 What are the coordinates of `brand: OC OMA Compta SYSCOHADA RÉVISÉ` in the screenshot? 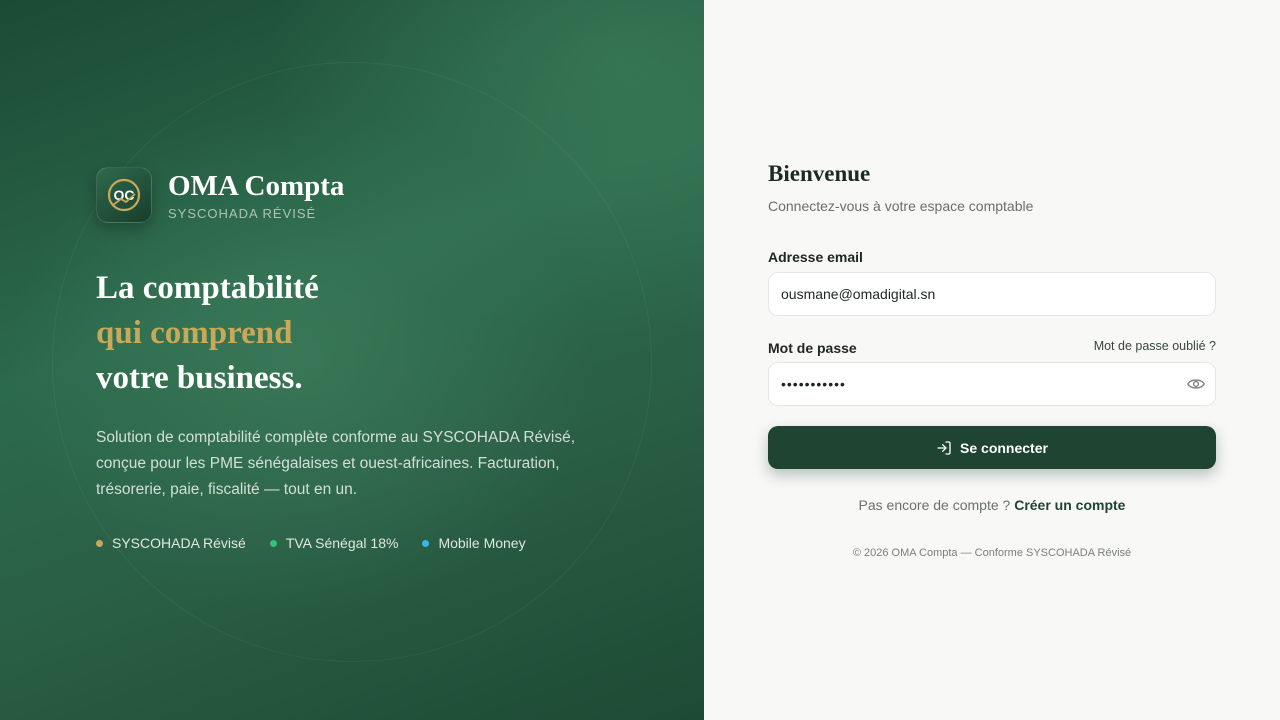 It's located at (220, 195).